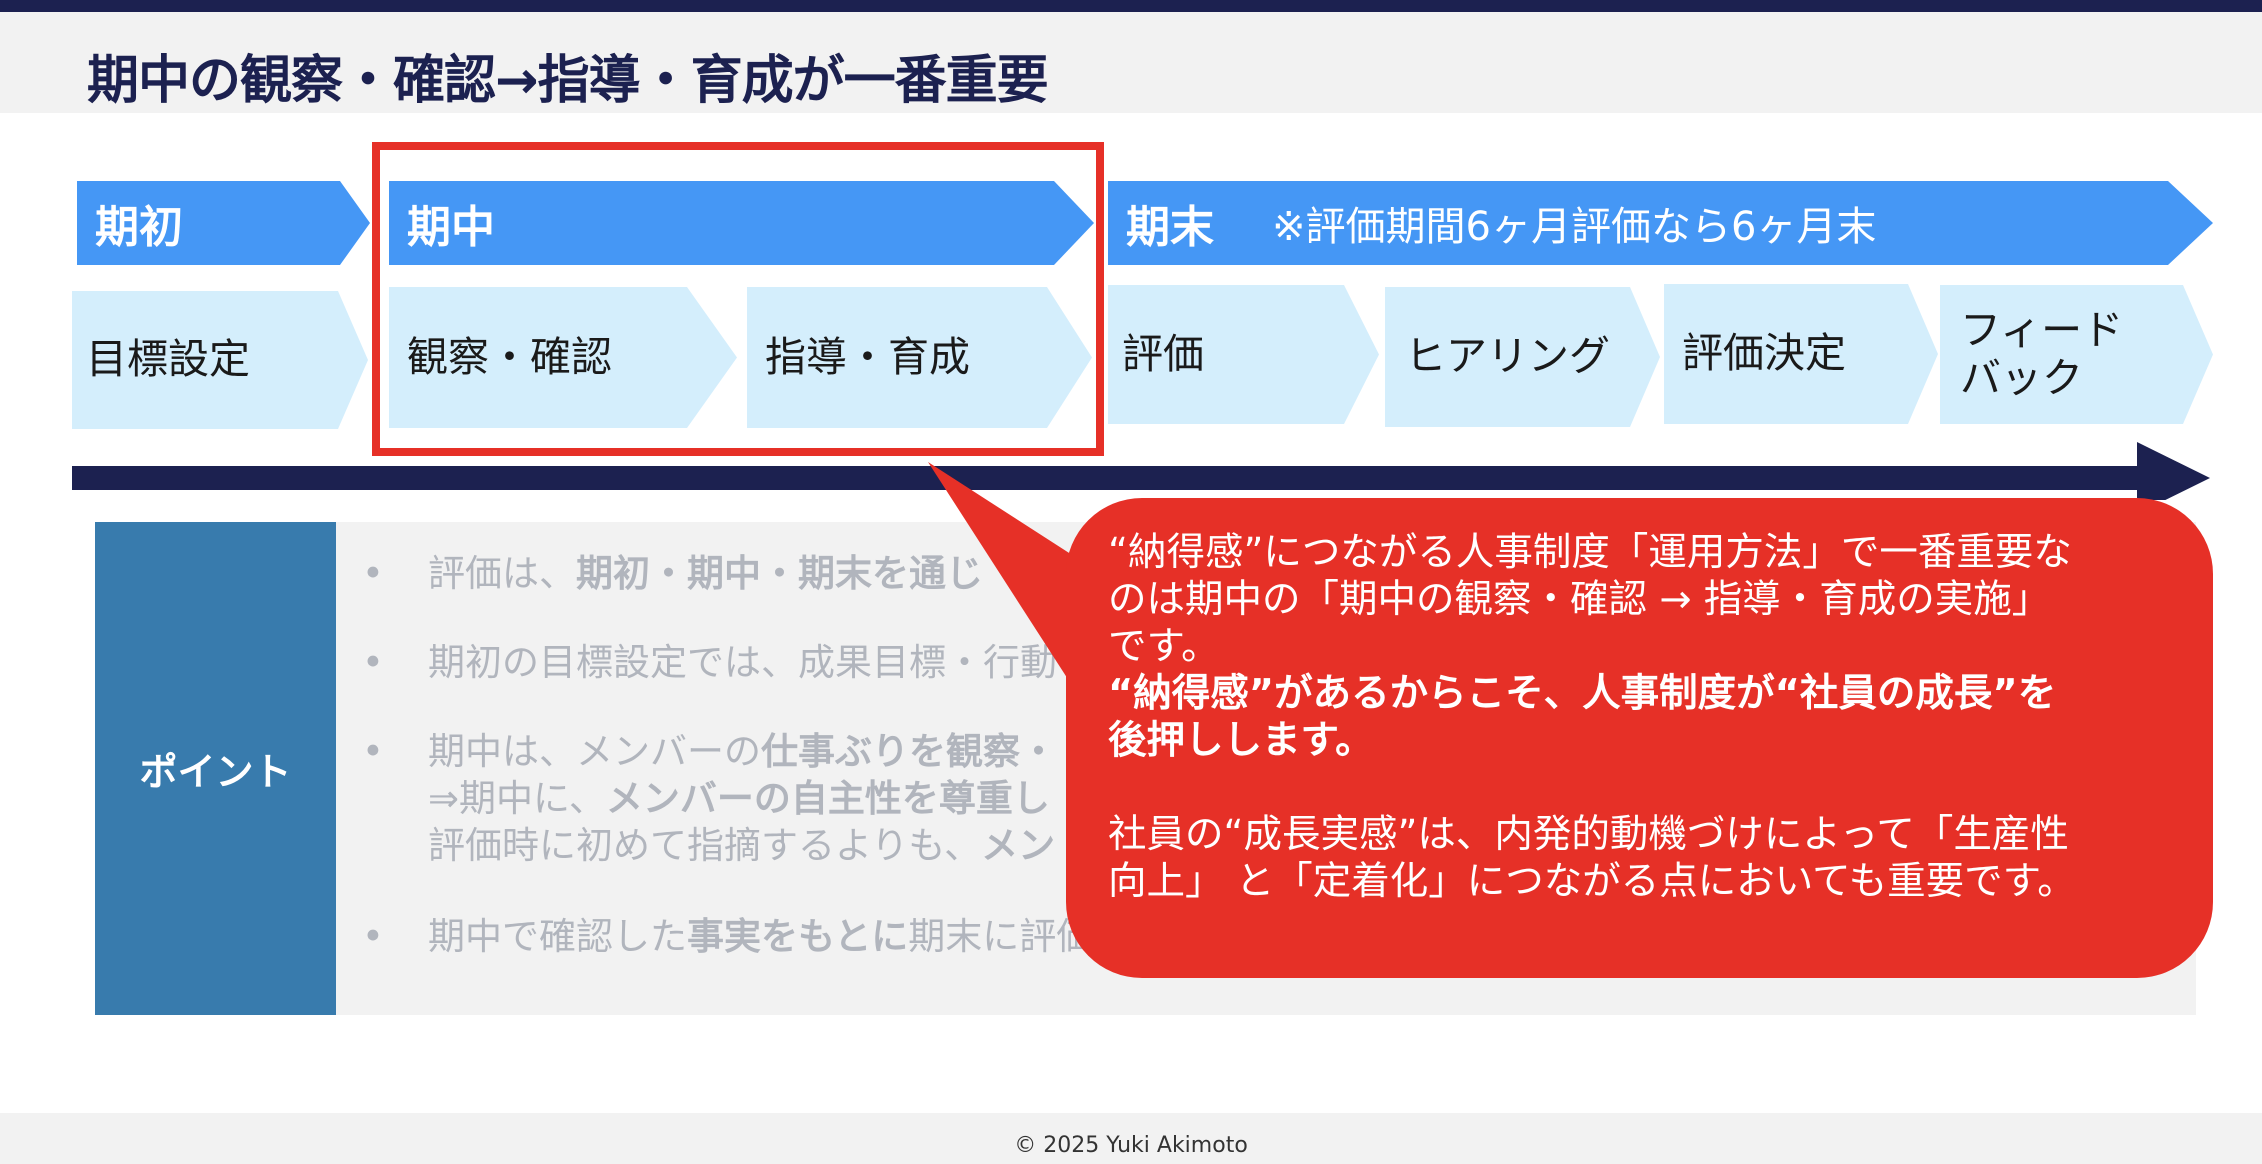 The width and height of the screenshot is (2262, 1164). I want to click on callout-line: です。, so click(1164, 646).